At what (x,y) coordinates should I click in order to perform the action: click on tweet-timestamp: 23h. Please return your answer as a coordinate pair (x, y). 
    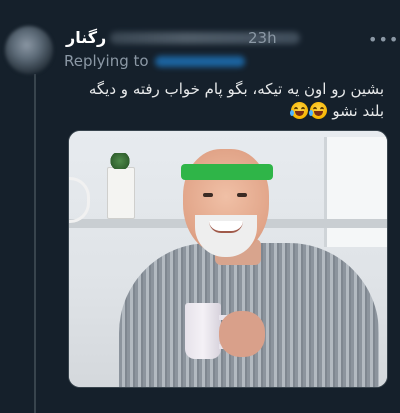
    Looking at the image, I should click on (262, 38).